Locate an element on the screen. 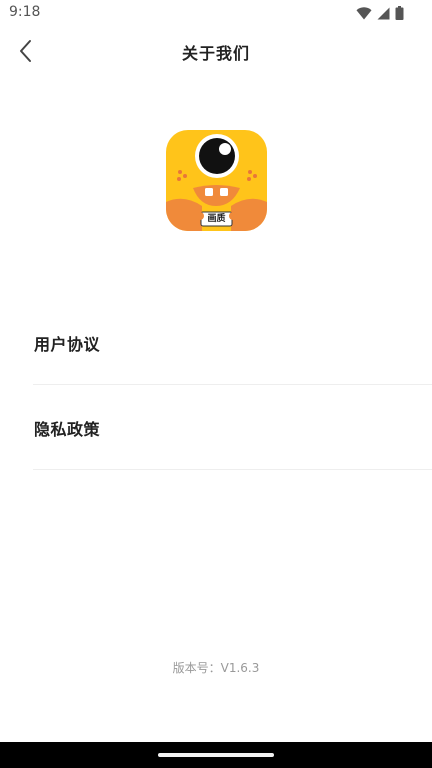  header-bar: 关于我们 is located at coordinates (216, 51).